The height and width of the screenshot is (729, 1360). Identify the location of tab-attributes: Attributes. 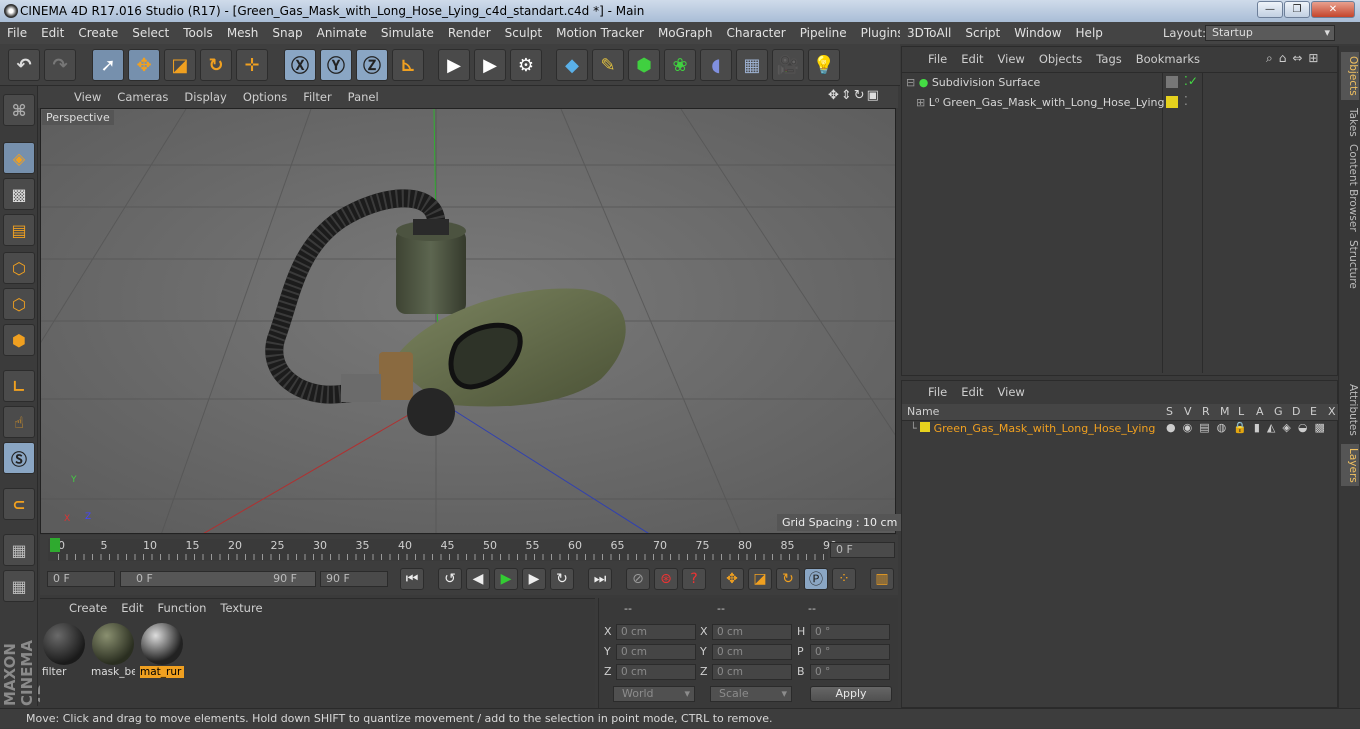
(1350, 410).